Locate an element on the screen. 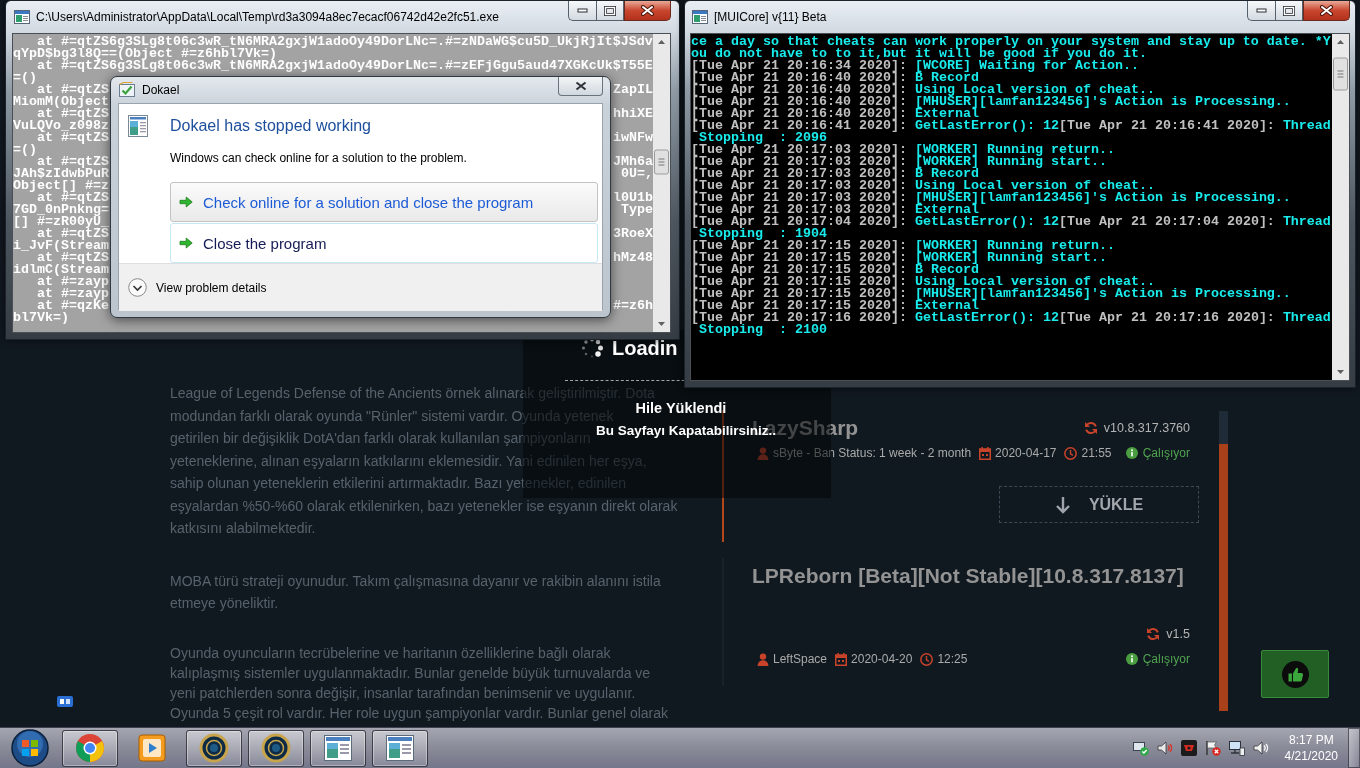  play-tile-icon is located at coordinates (152, 748).